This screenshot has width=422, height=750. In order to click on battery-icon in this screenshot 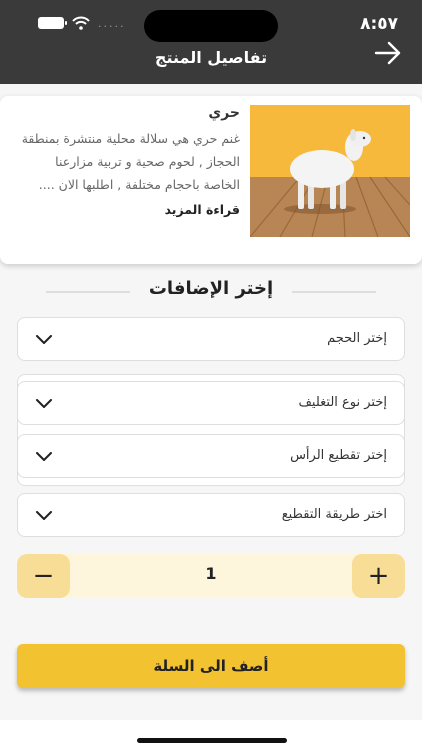, I will do `click(52, 23)`.